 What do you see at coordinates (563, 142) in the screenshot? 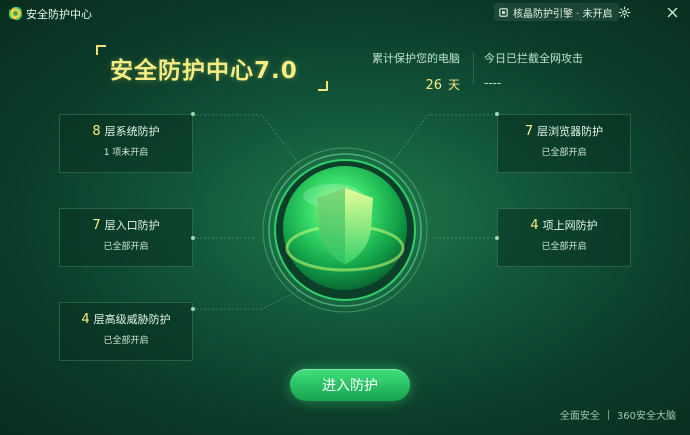
I see `browser-protection-card: 7 层浏览器防护 已全部开启` at bounding box center [563, 142].